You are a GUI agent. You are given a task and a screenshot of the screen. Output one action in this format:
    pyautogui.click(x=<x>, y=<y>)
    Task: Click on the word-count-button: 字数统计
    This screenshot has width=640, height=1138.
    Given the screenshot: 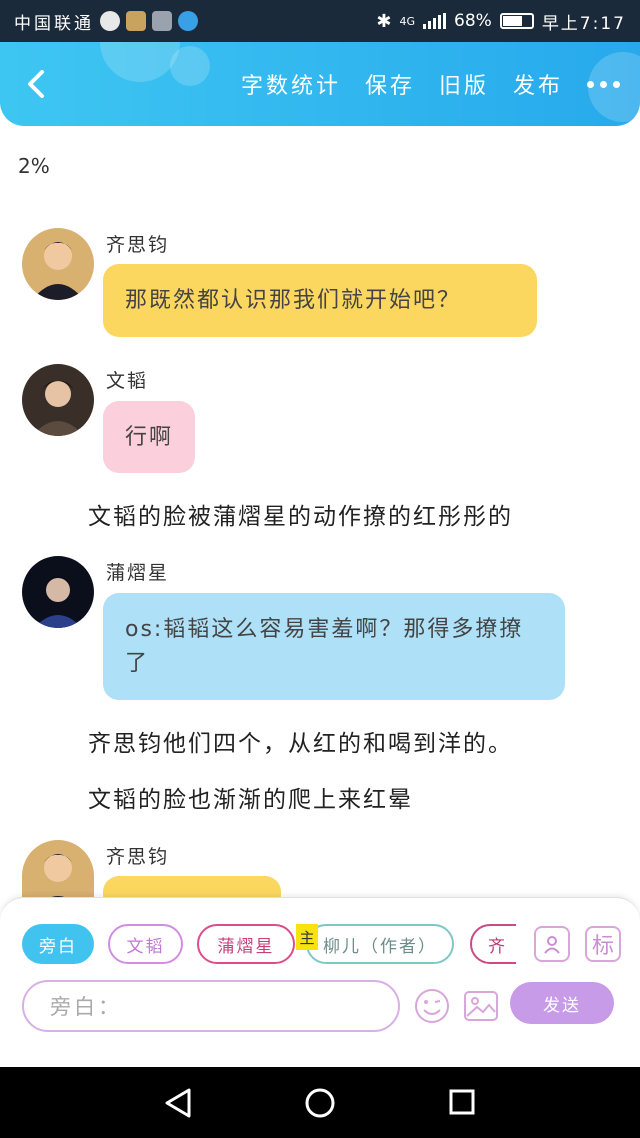 What is the action you would take?
    pyautogui.click(x=291, y=84)
    